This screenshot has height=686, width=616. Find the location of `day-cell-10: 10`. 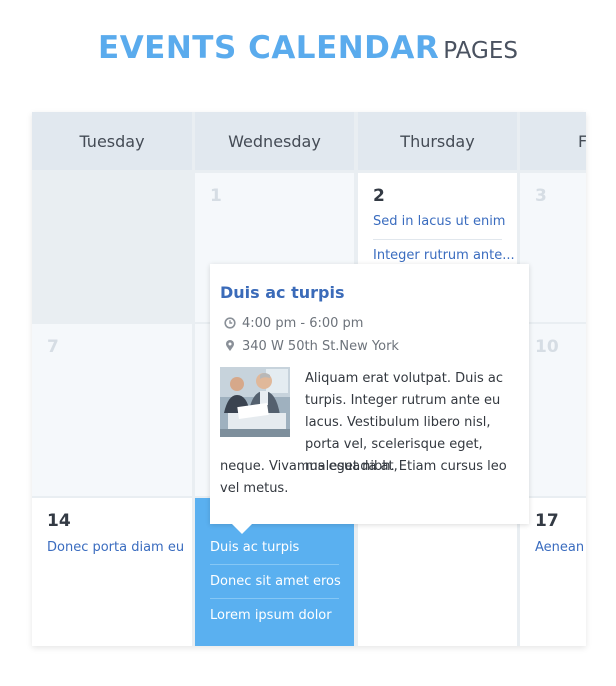

day-cell-10: 10 is located at coordinates (553, 410).